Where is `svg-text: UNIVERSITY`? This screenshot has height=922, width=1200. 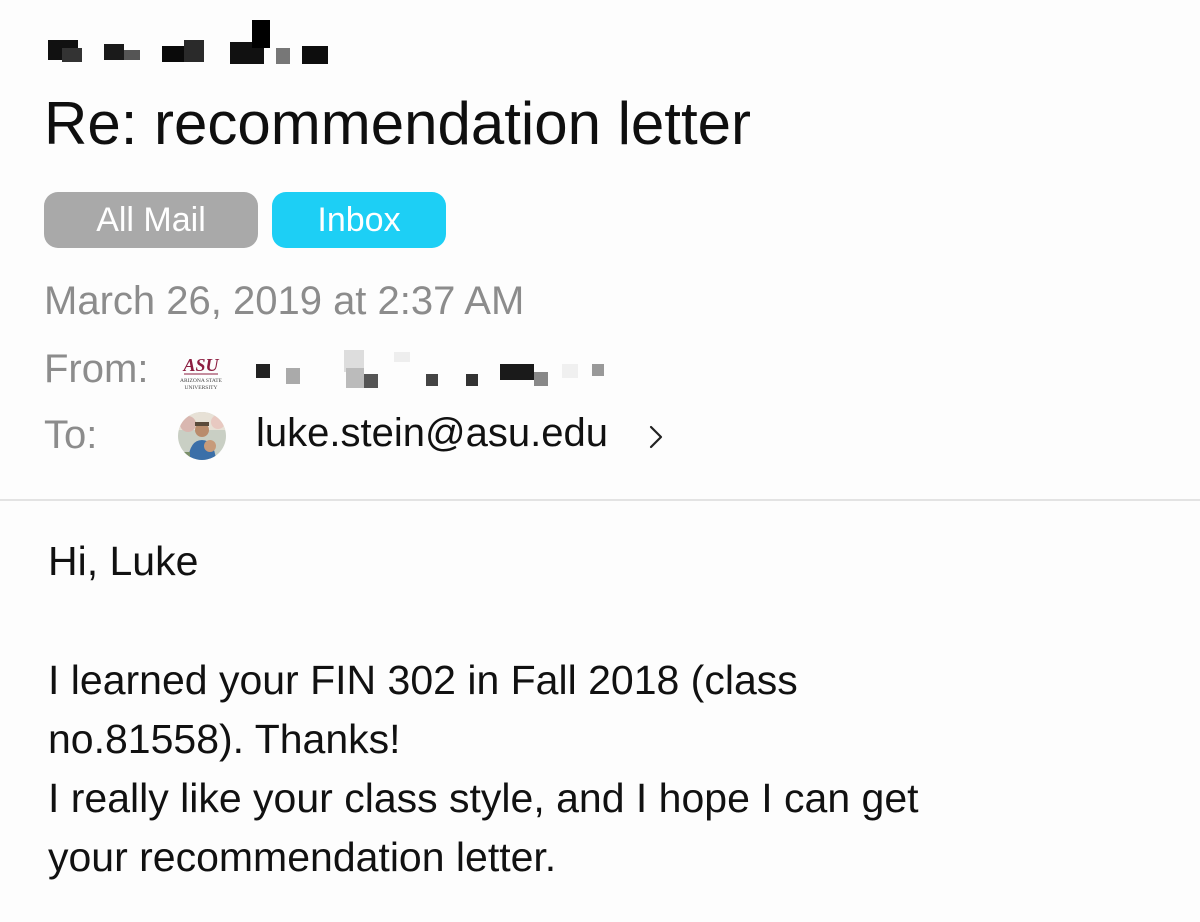
svg-text: UNIVERSITY is located at coordinates (201, 388).